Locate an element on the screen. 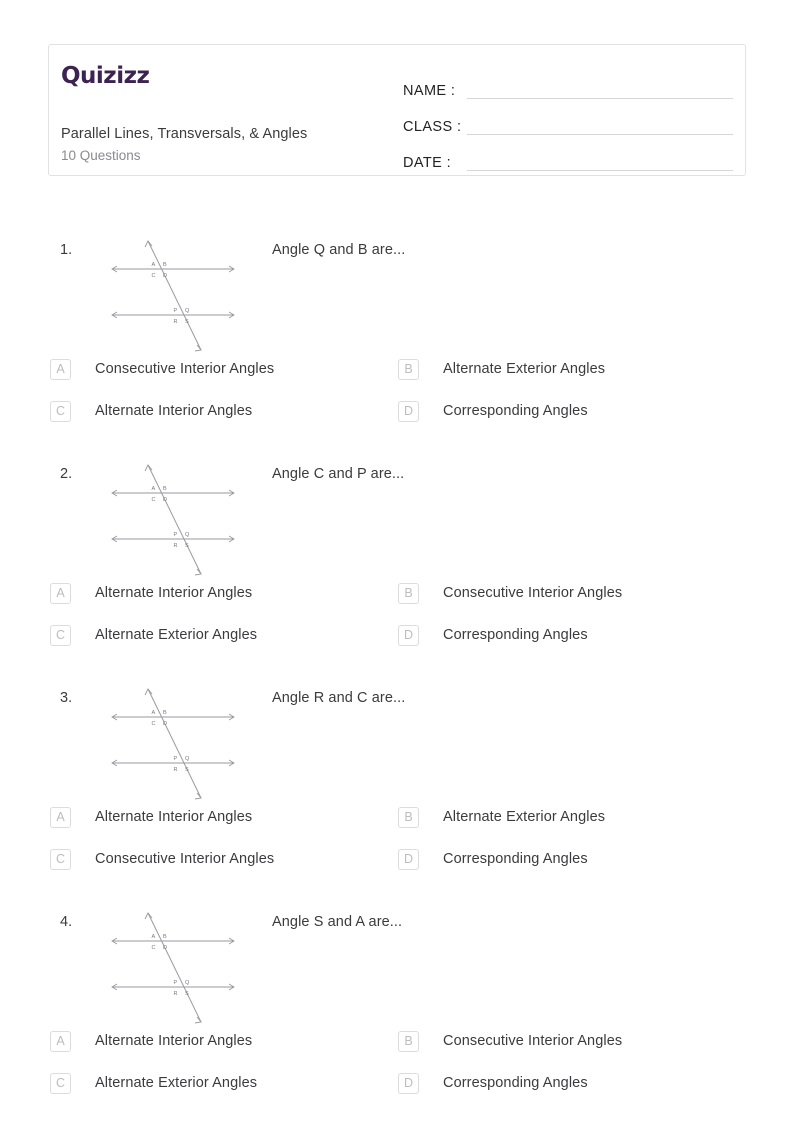  answer-option: C Consecutive Interior Angles is located at coordinates (162, 859).